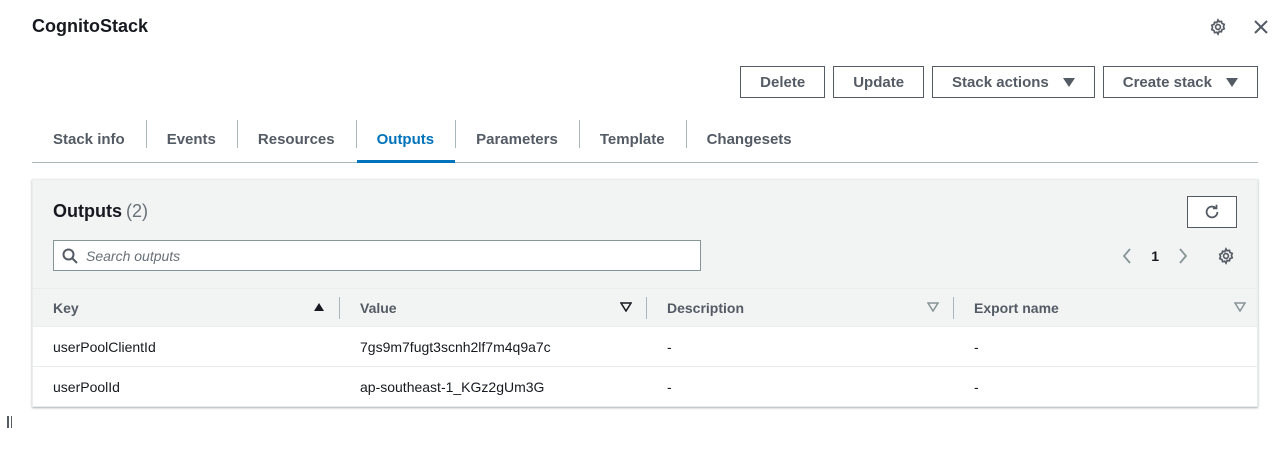 This screenshot has height=460, width=1280. I want to click on cell-key: userPoolClientId, so click(104, 347).